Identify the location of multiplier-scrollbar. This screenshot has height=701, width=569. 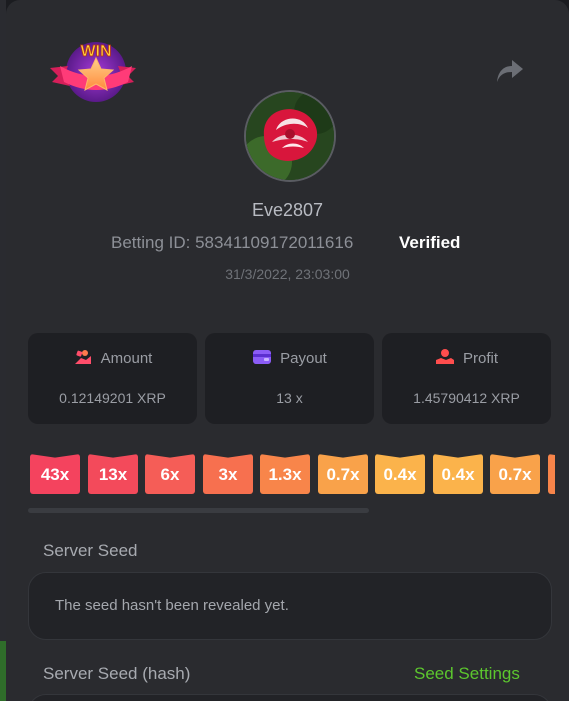
(198, 510).